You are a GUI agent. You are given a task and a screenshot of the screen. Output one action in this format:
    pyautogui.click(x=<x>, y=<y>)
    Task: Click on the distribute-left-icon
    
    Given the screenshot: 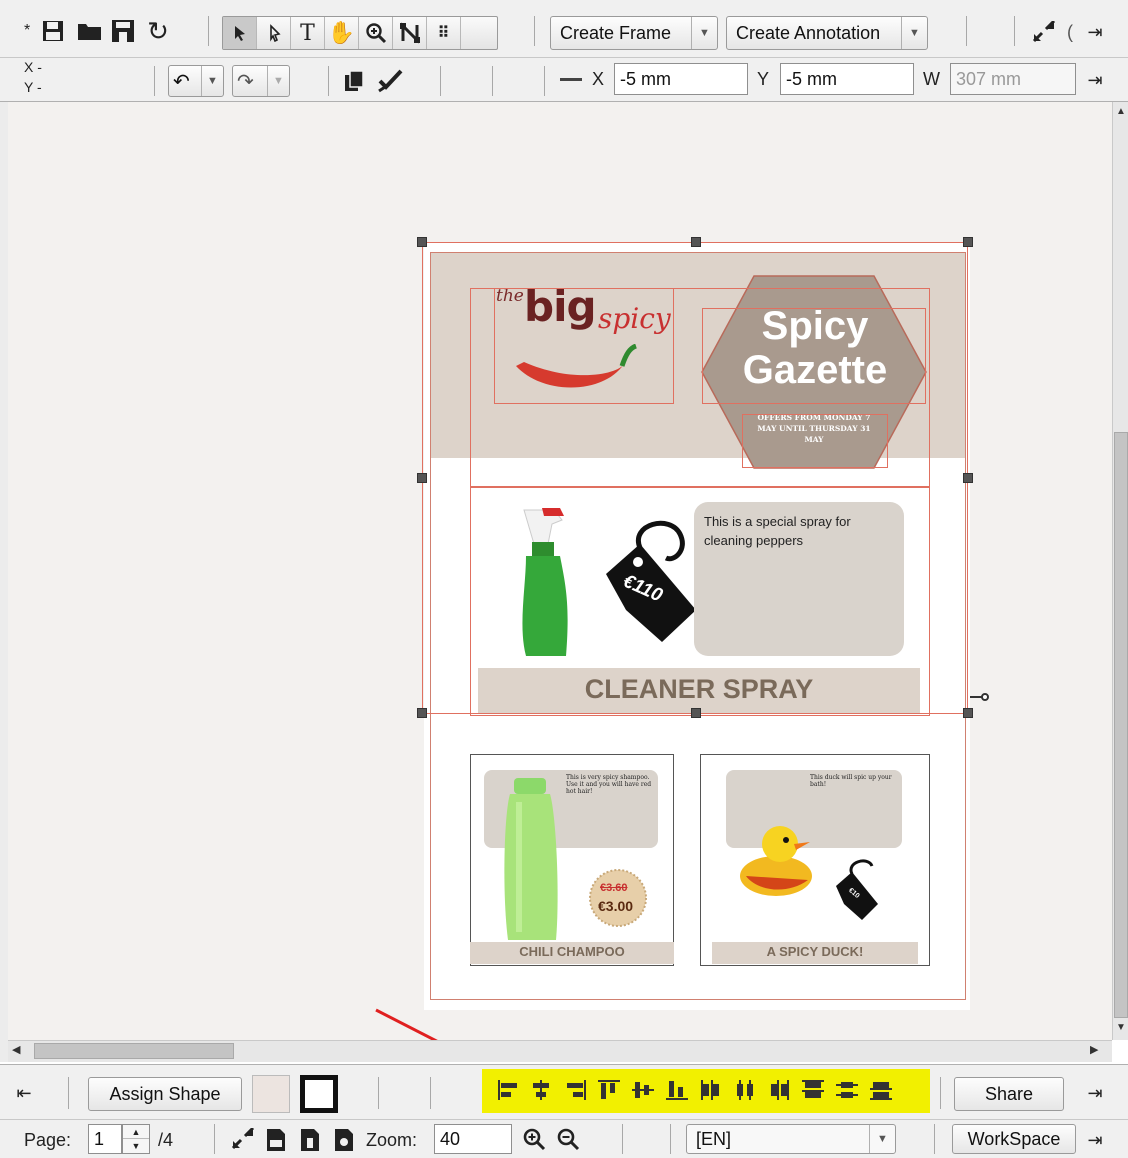 What is the action you would take?
    pyautogui.click(x=711, y=1090)
    